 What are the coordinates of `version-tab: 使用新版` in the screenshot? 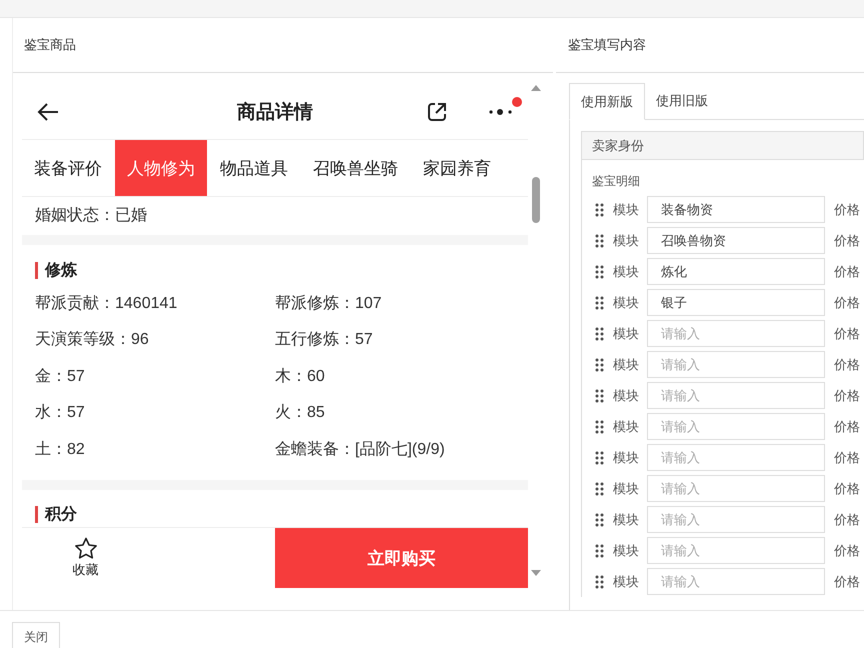 It's located at (607, 101).